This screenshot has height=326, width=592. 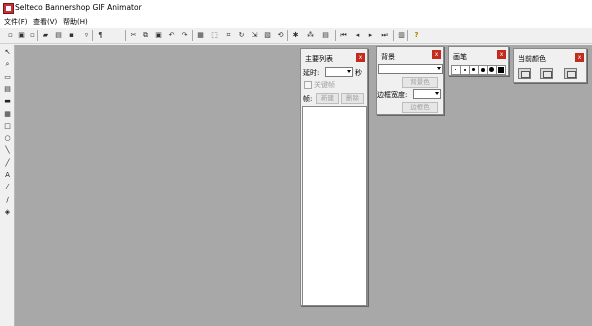 What do you see at coordinates (100, 35) in the screenshot?
I see `text-icon: ¶` at bounding box center [100, 35].